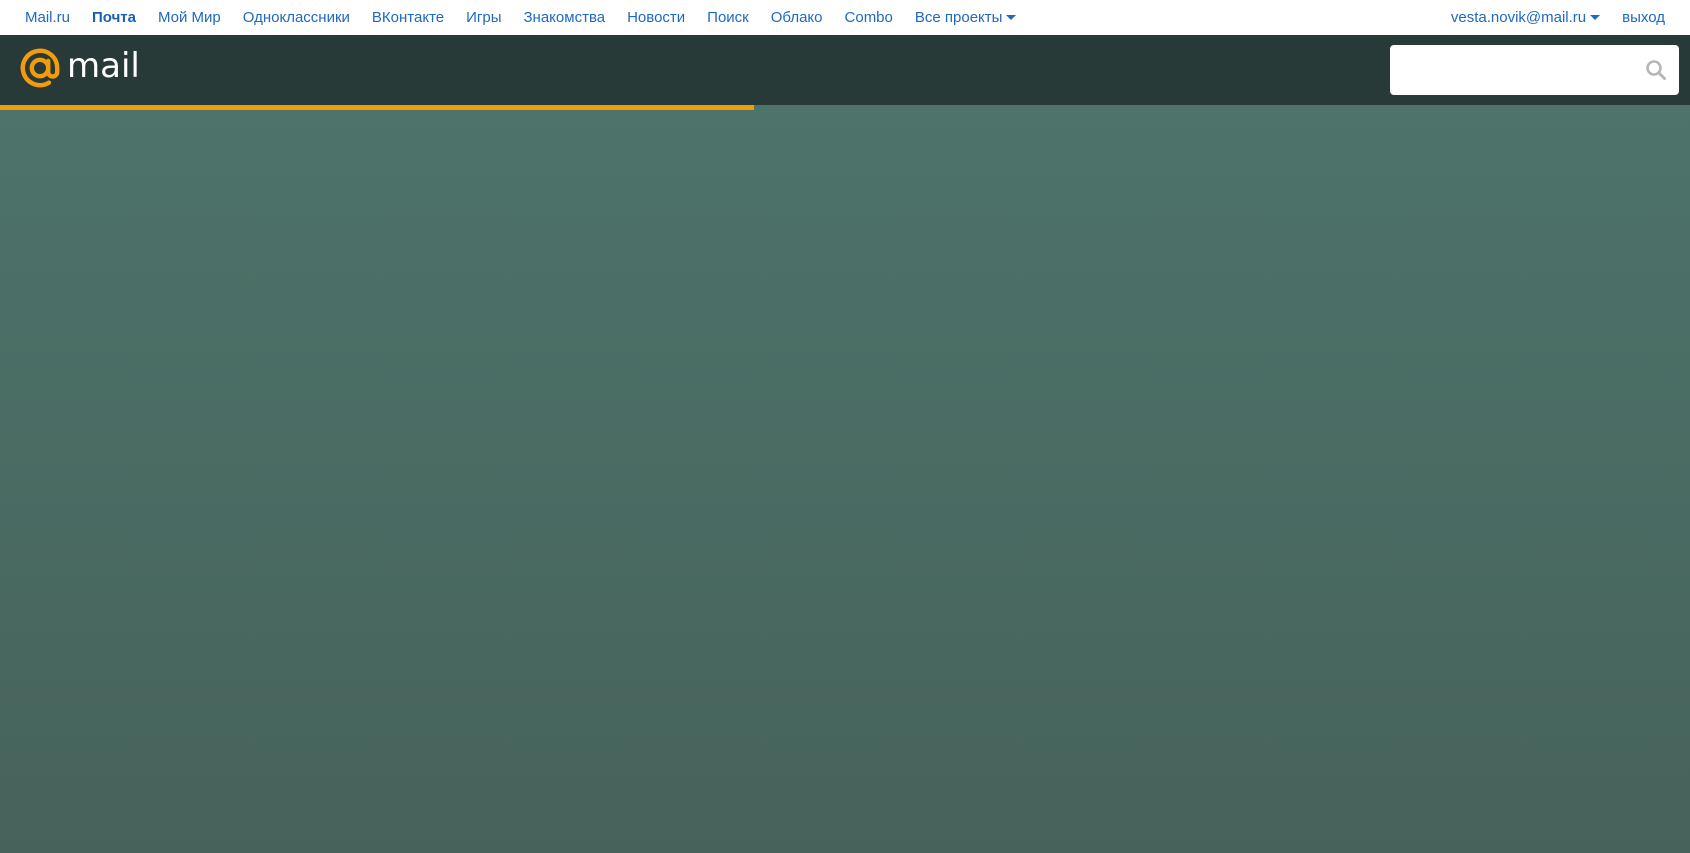 This screenshot has height=853, width=1690. What do you see at coordinates (40, 68) in the screenshot?
I see `at-sign-icon` at bounding box center [40, 68].